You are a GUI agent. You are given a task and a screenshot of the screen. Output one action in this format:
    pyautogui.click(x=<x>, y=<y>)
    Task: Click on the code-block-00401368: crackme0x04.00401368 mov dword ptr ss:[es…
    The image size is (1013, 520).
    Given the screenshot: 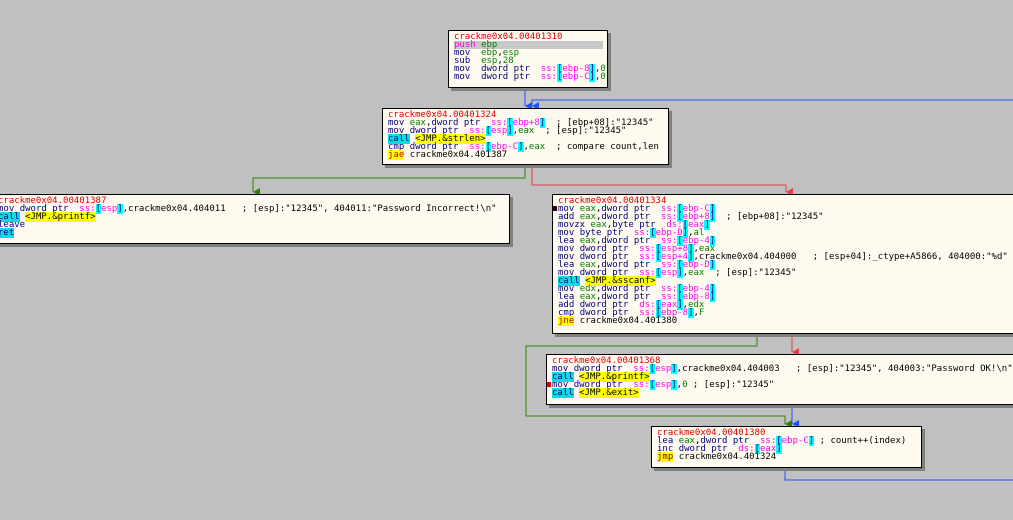 What is the action you would take?
    pyautogui.click(x=779, y=379)
    